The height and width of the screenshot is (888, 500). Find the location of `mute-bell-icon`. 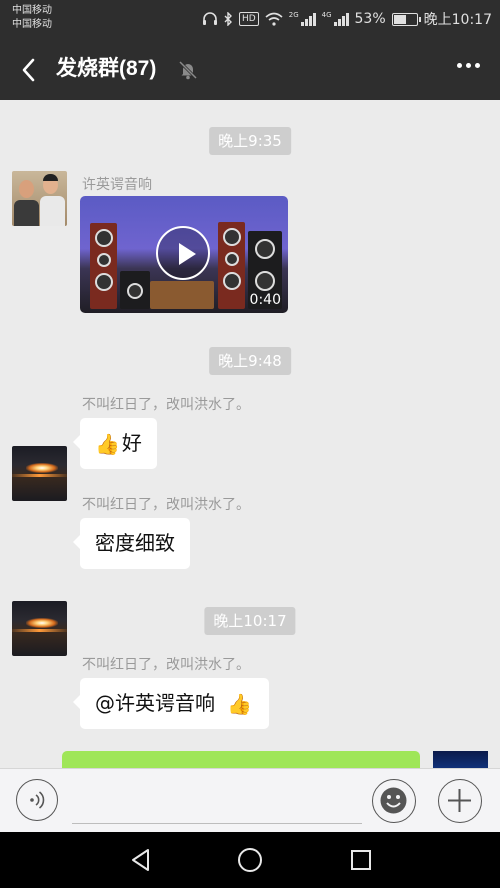

mute-bell-icon is located at coordinates (188, 70).